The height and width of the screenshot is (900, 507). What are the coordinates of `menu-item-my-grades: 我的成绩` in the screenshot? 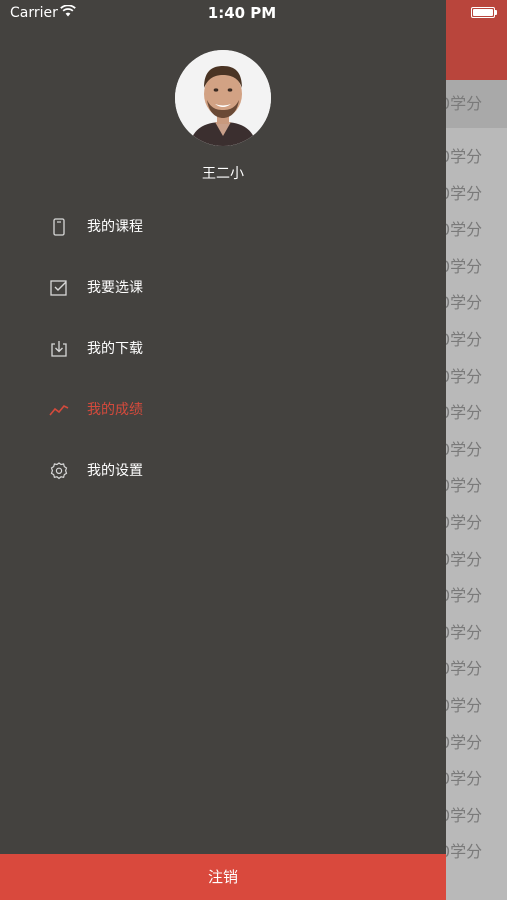 It's located at (223, 410).